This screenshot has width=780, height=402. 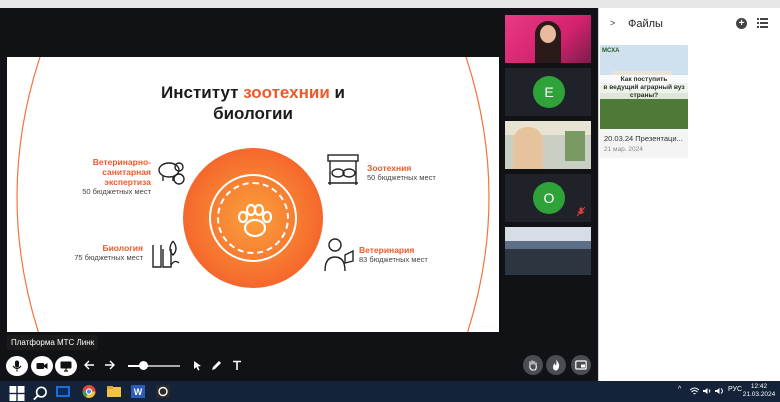 I want to click on participant-tile-2: Е, so click(x=548, y=92).